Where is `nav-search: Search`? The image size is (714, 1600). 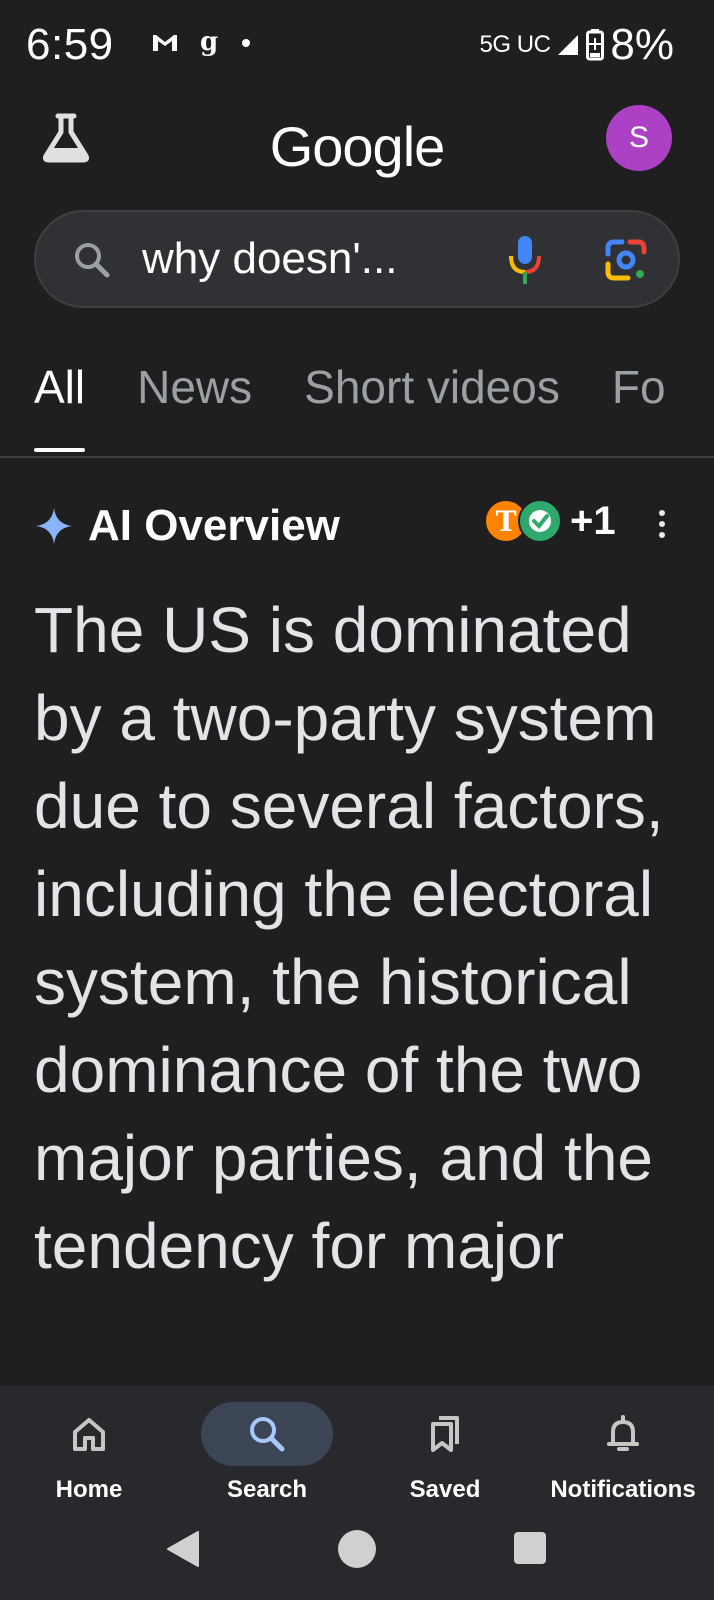
nav-search: Search is located at coordinates (267, 1453).